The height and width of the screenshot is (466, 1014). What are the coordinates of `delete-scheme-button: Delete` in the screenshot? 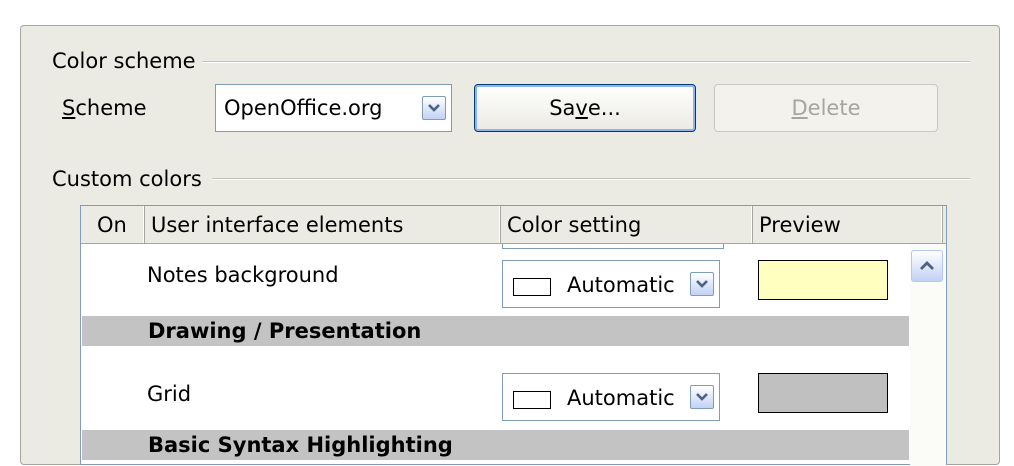 It's located at (826, 108).